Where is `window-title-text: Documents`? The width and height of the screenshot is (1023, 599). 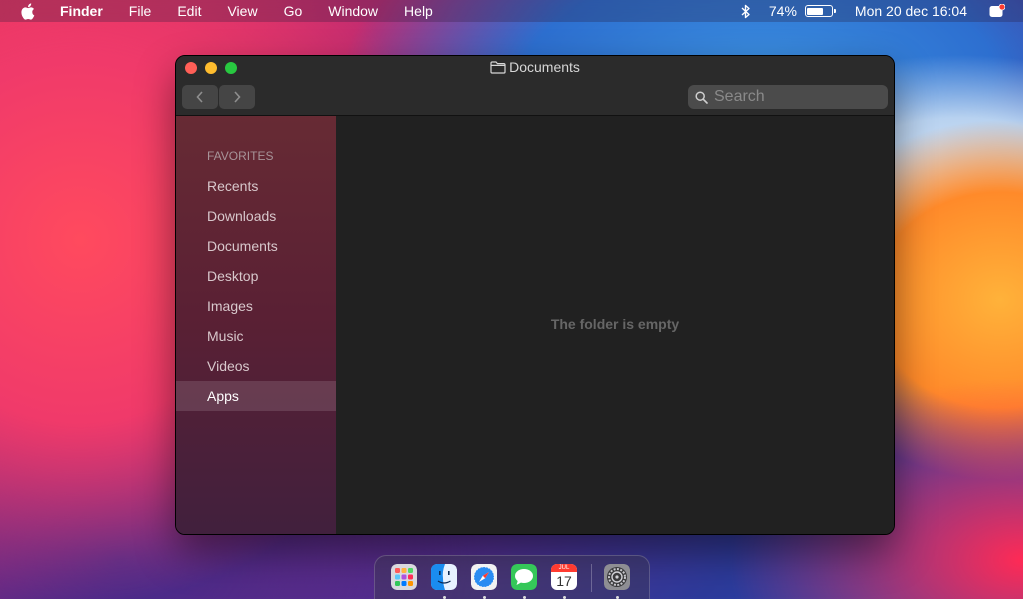 window-title-text: Documents is located at coordinates (544, 67).